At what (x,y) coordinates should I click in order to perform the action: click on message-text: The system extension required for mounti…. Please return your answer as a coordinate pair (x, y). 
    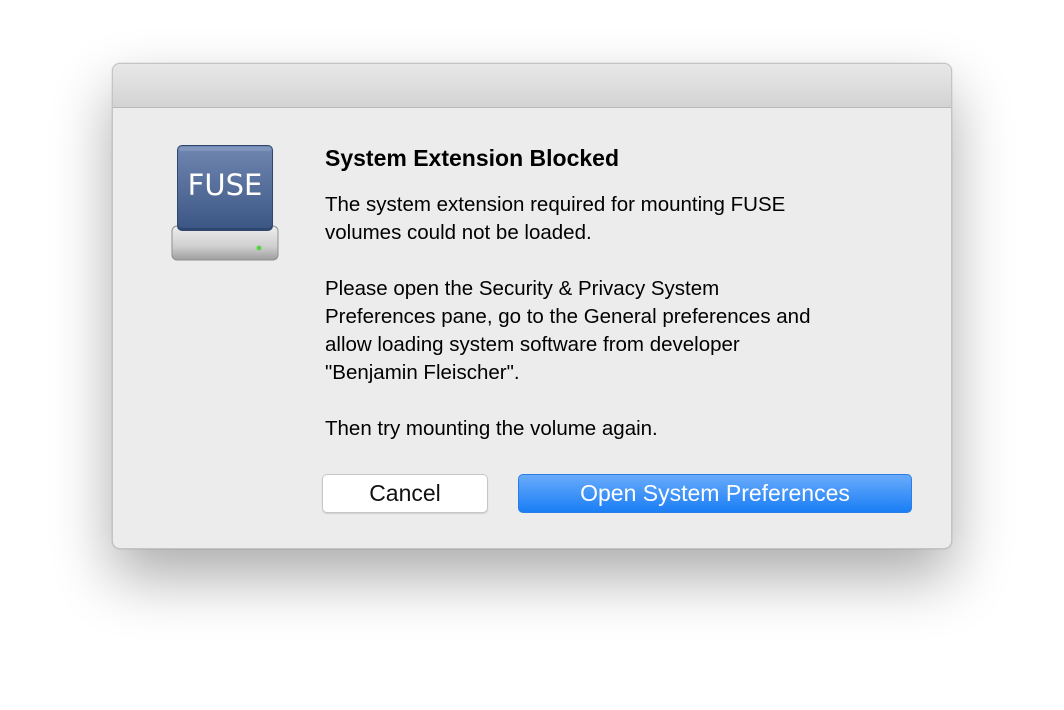
    Looking at the image, I should click on (555, 218).